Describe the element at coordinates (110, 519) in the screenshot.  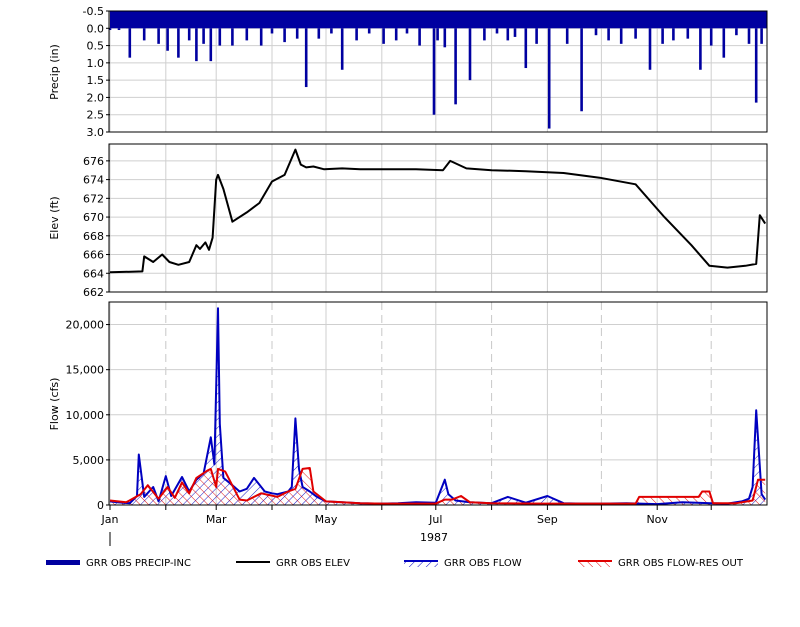
I see `flow-xtick-label: Jan` at that location.